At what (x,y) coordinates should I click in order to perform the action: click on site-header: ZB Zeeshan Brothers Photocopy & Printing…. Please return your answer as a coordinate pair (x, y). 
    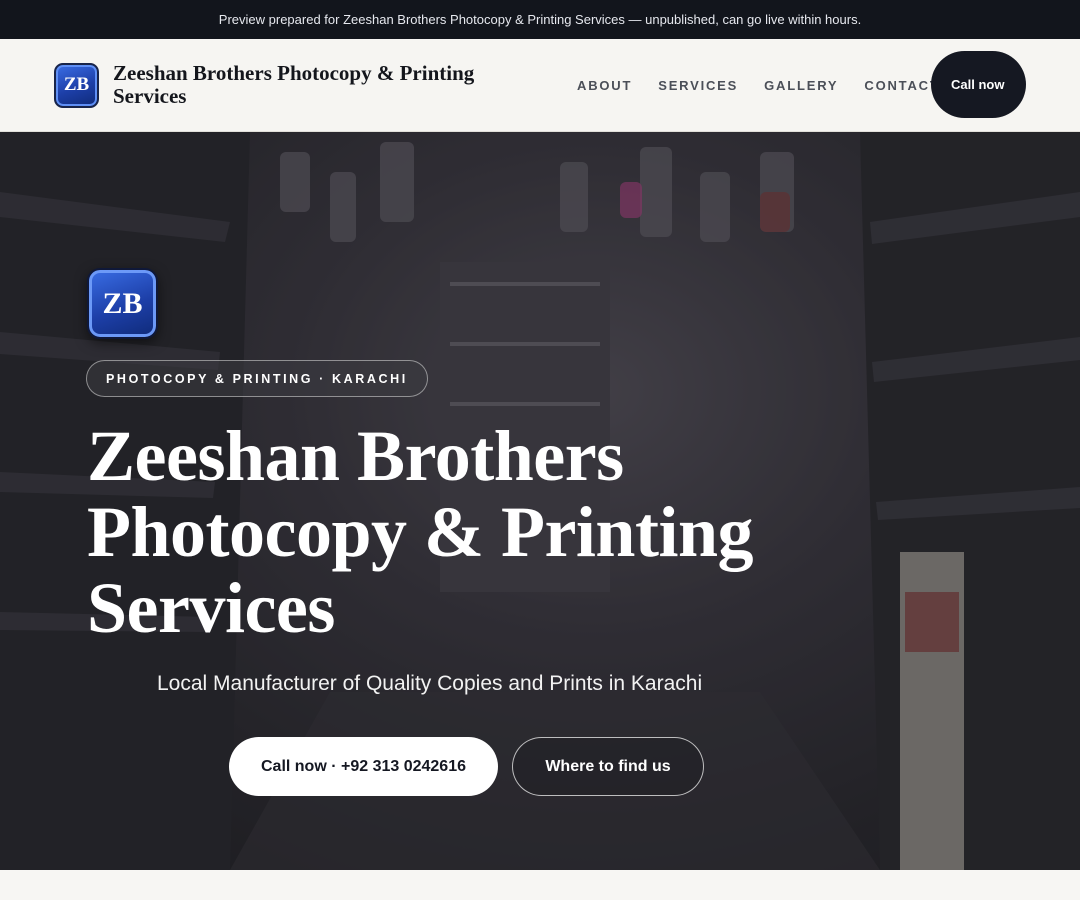
    Looking at the image, I should click on (540, 85).